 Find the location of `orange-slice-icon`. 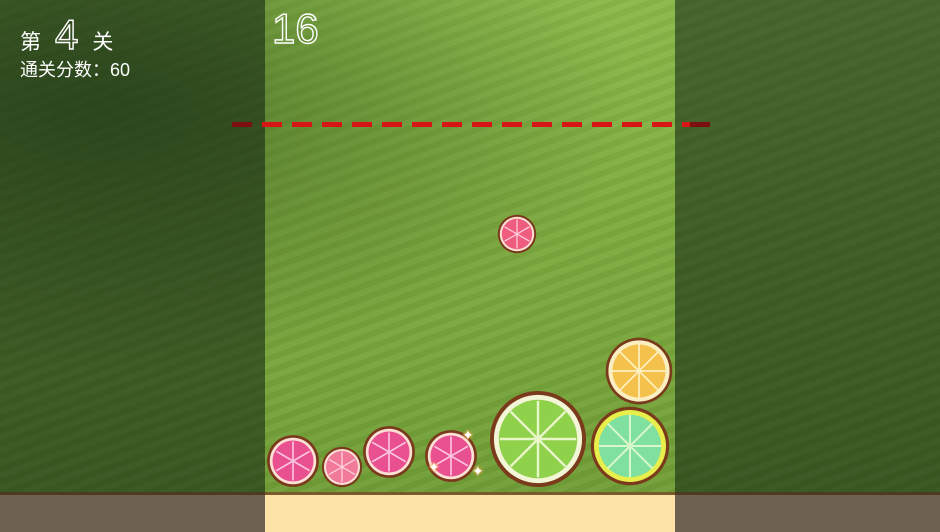

orange-slice-icon is located at coordinates (639, 371).